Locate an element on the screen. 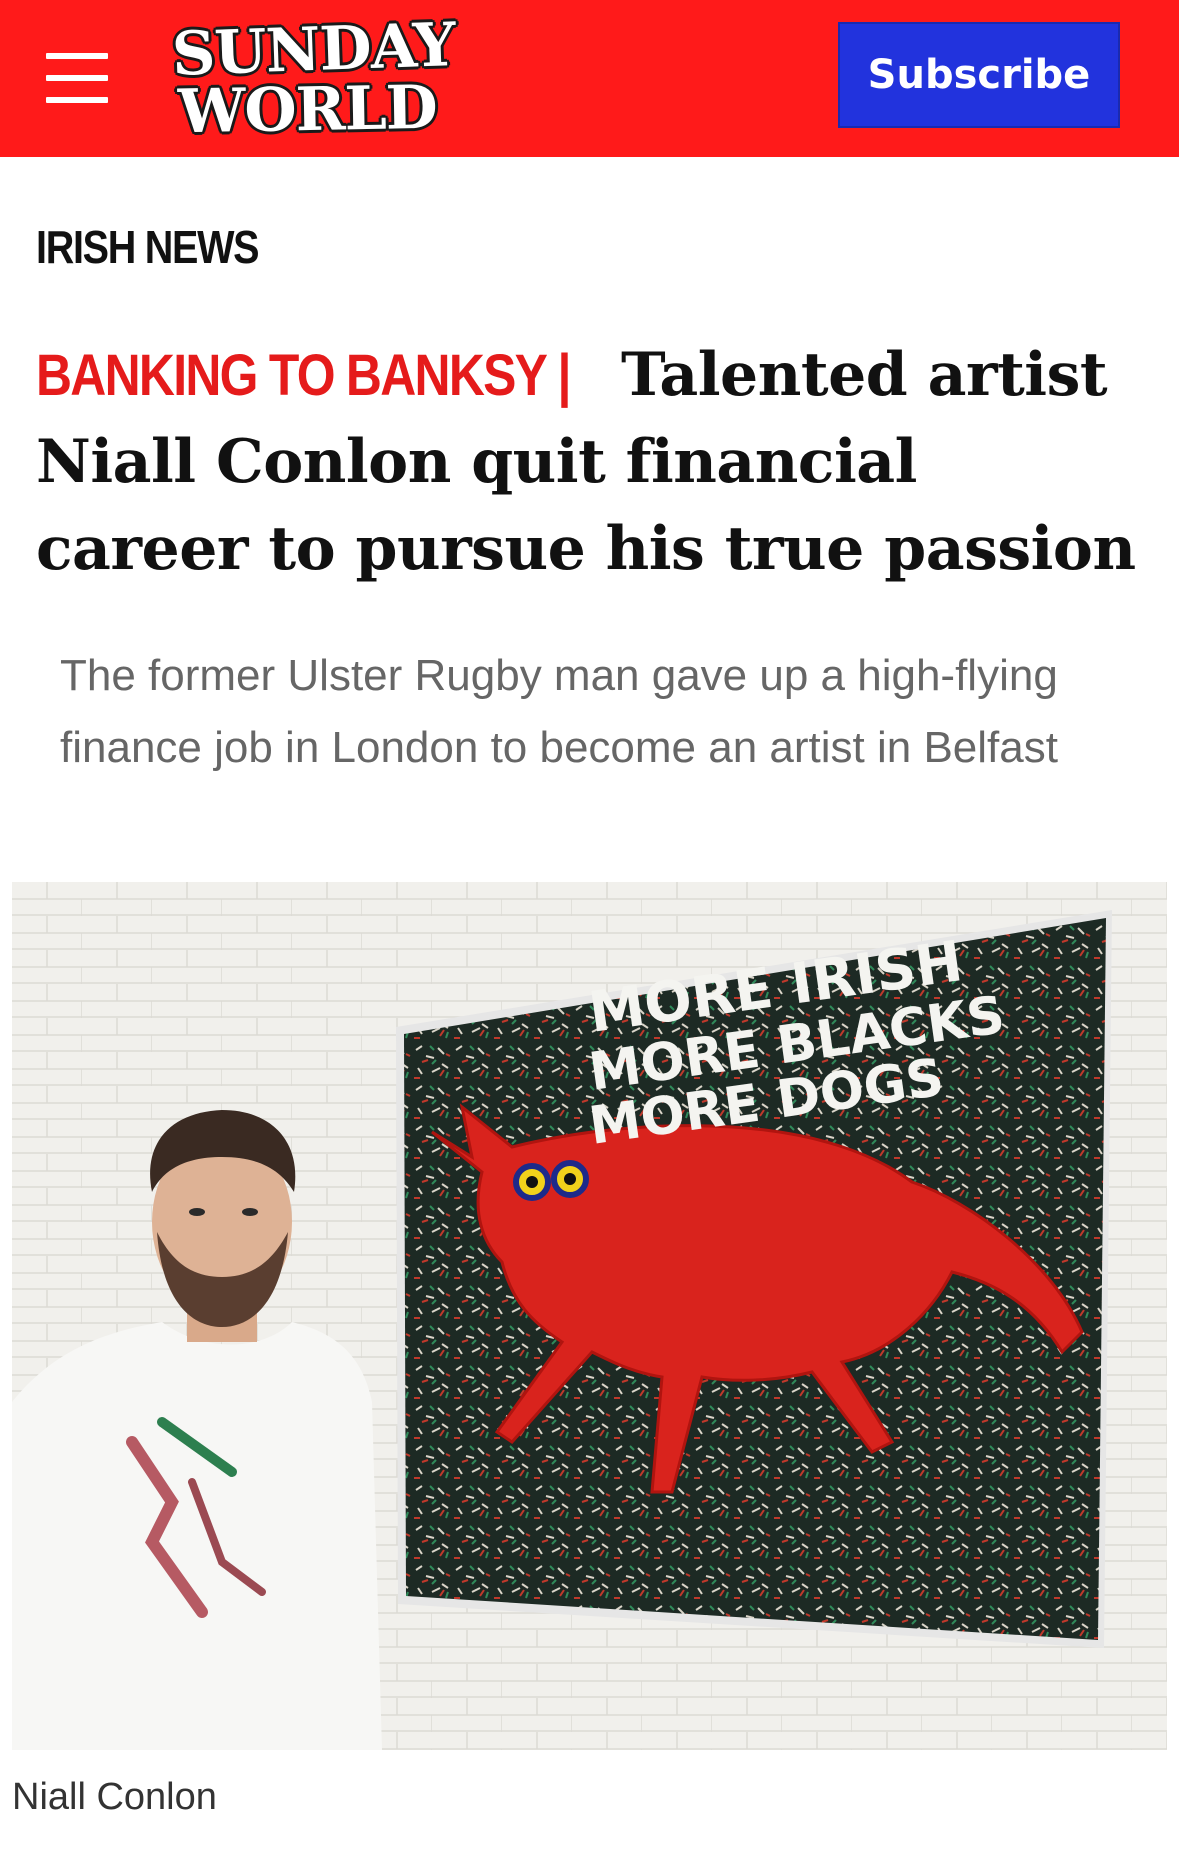 Image resolution: width=1179 pixels, height=1870 pixels. logo-text-line-2: WORLD is located at coordinates (307, 110).